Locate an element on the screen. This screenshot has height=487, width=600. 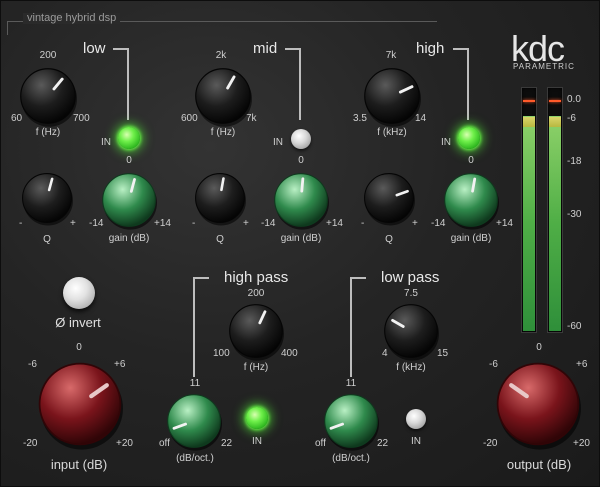
mid-band-title: mid is located at coordinates (265, 48).